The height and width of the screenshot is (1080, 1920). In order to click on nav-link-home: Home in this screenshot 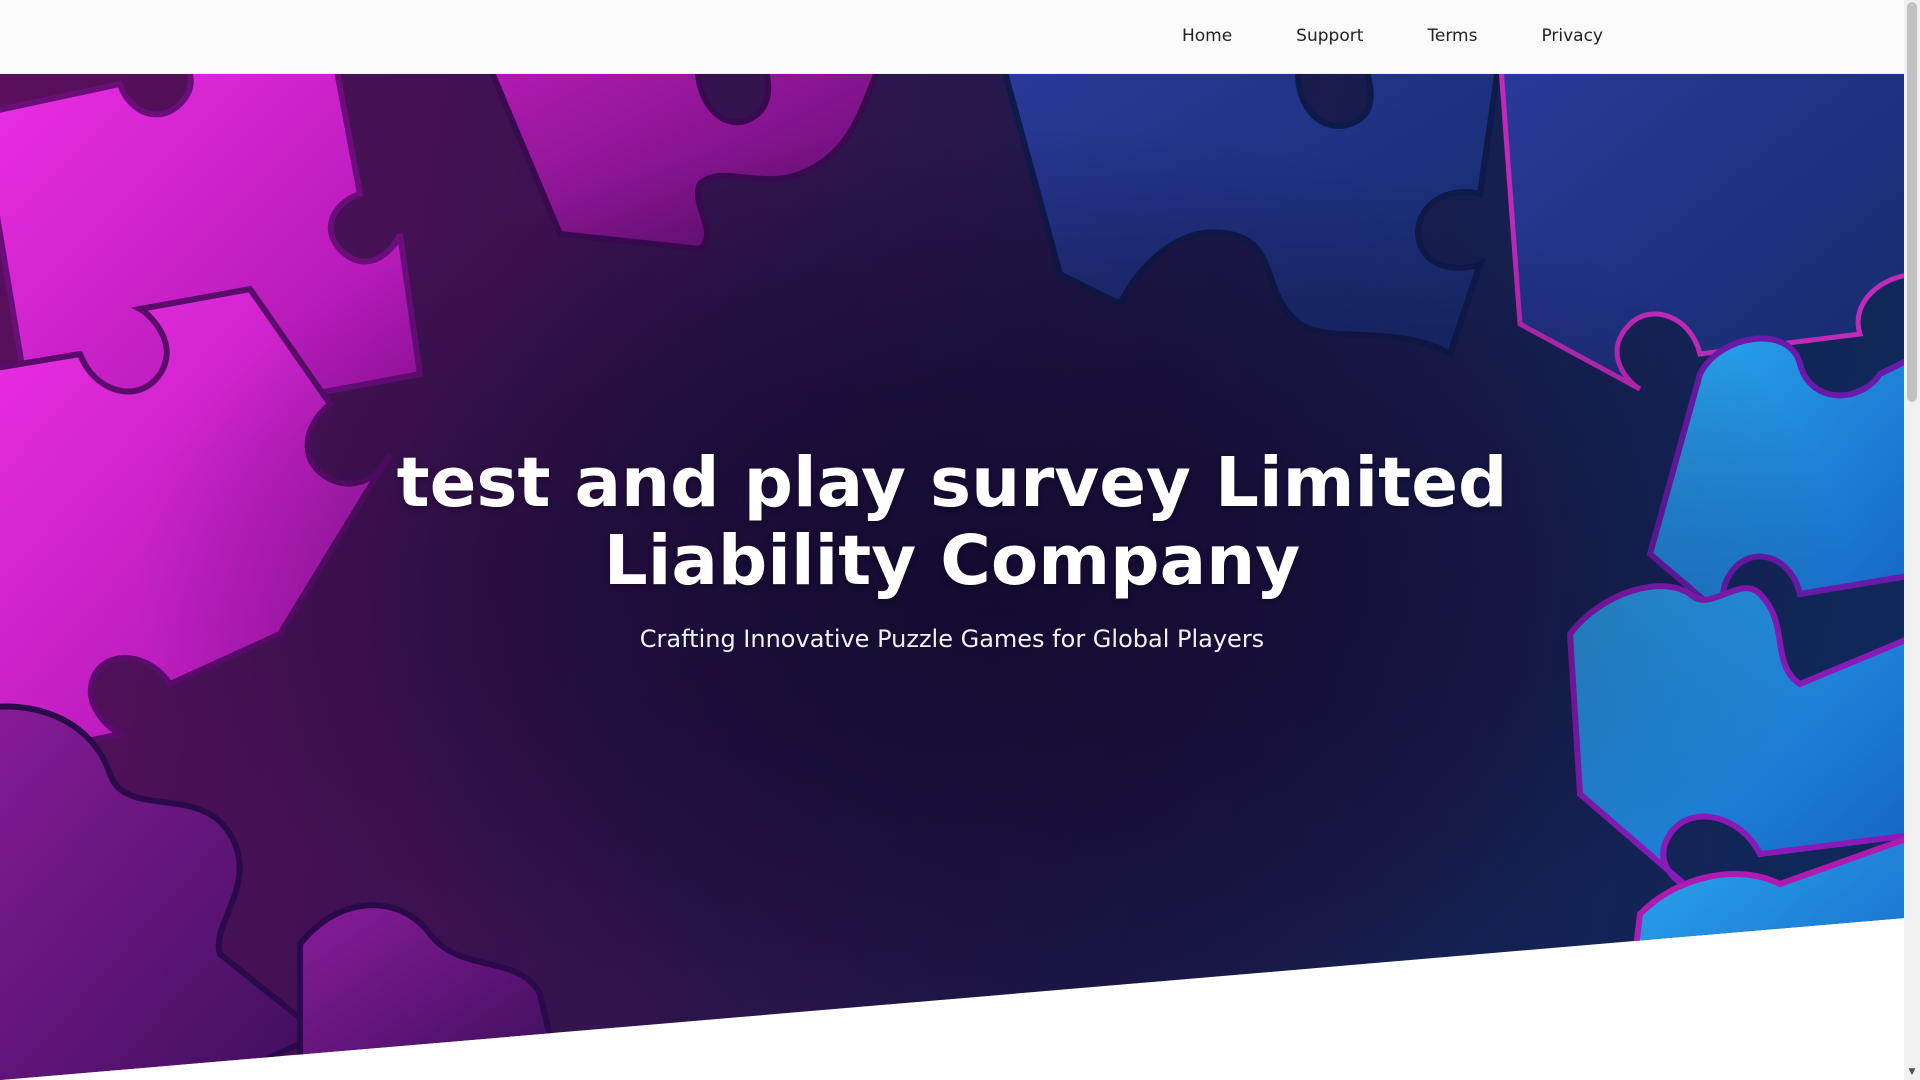, I will do `click(1207, 36)`.